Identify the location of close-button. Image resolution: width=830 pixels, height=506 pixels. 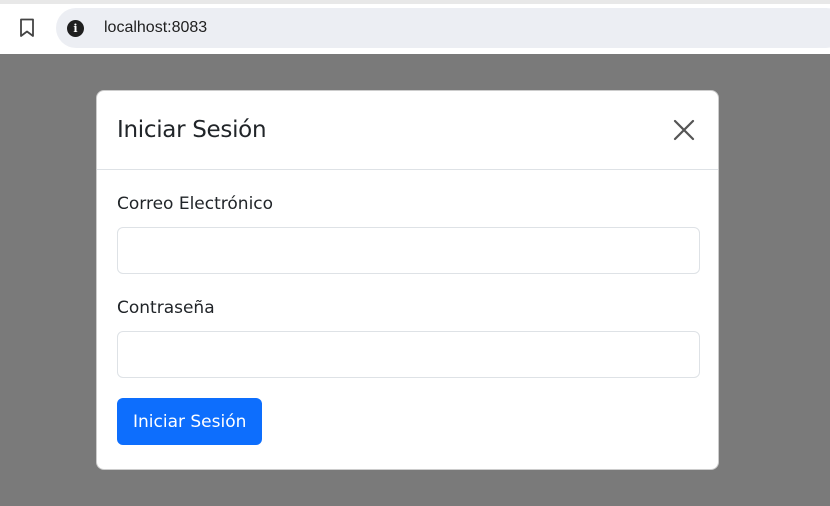
(684, 130).